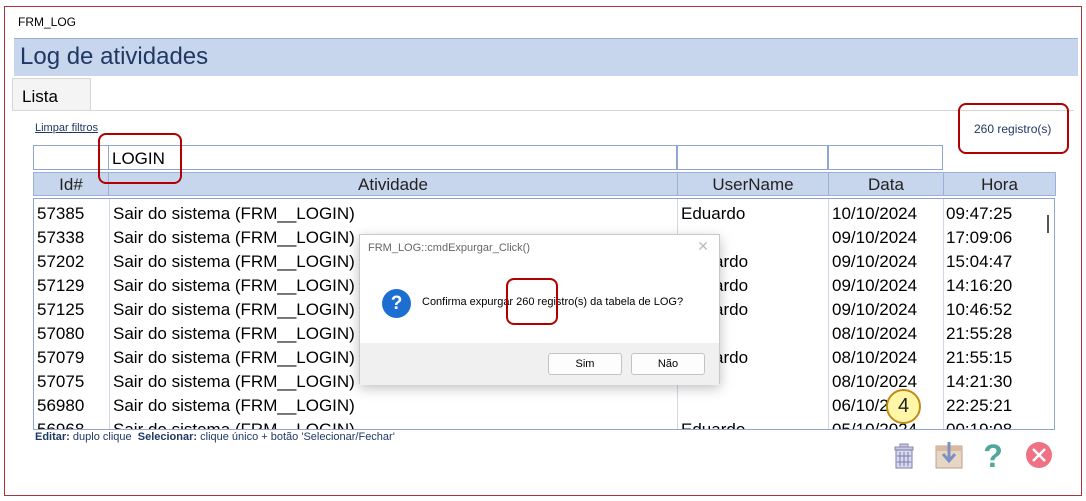 This screenshot has width=1086, height=501. What do you see at coordinates (61, 213) in the screenshot?
I see `cell-id: 57385` at bounding box center [61, 213].